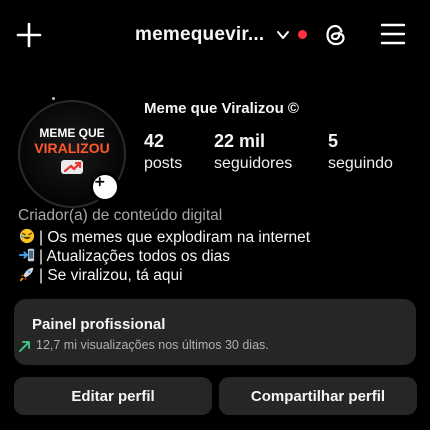  I want to click on plus-small-icon, so click(100, 182).